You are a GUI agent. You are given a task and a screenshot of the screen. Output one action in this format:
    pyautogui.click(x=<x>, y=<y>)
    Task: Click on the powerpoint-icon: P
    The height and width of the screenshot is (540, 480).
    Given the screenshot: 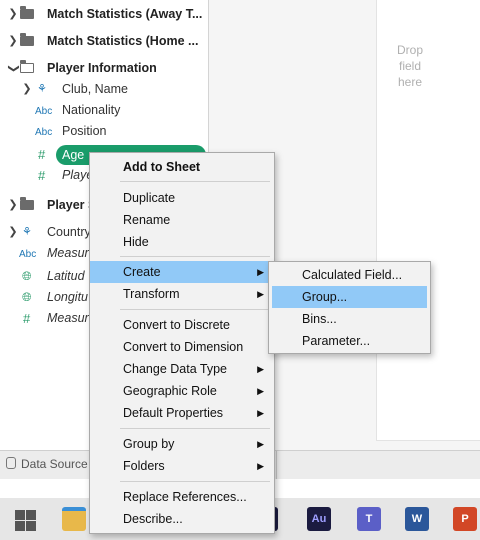 What is the action you would take?
    pyautogui.click(x=465, y=519)
    